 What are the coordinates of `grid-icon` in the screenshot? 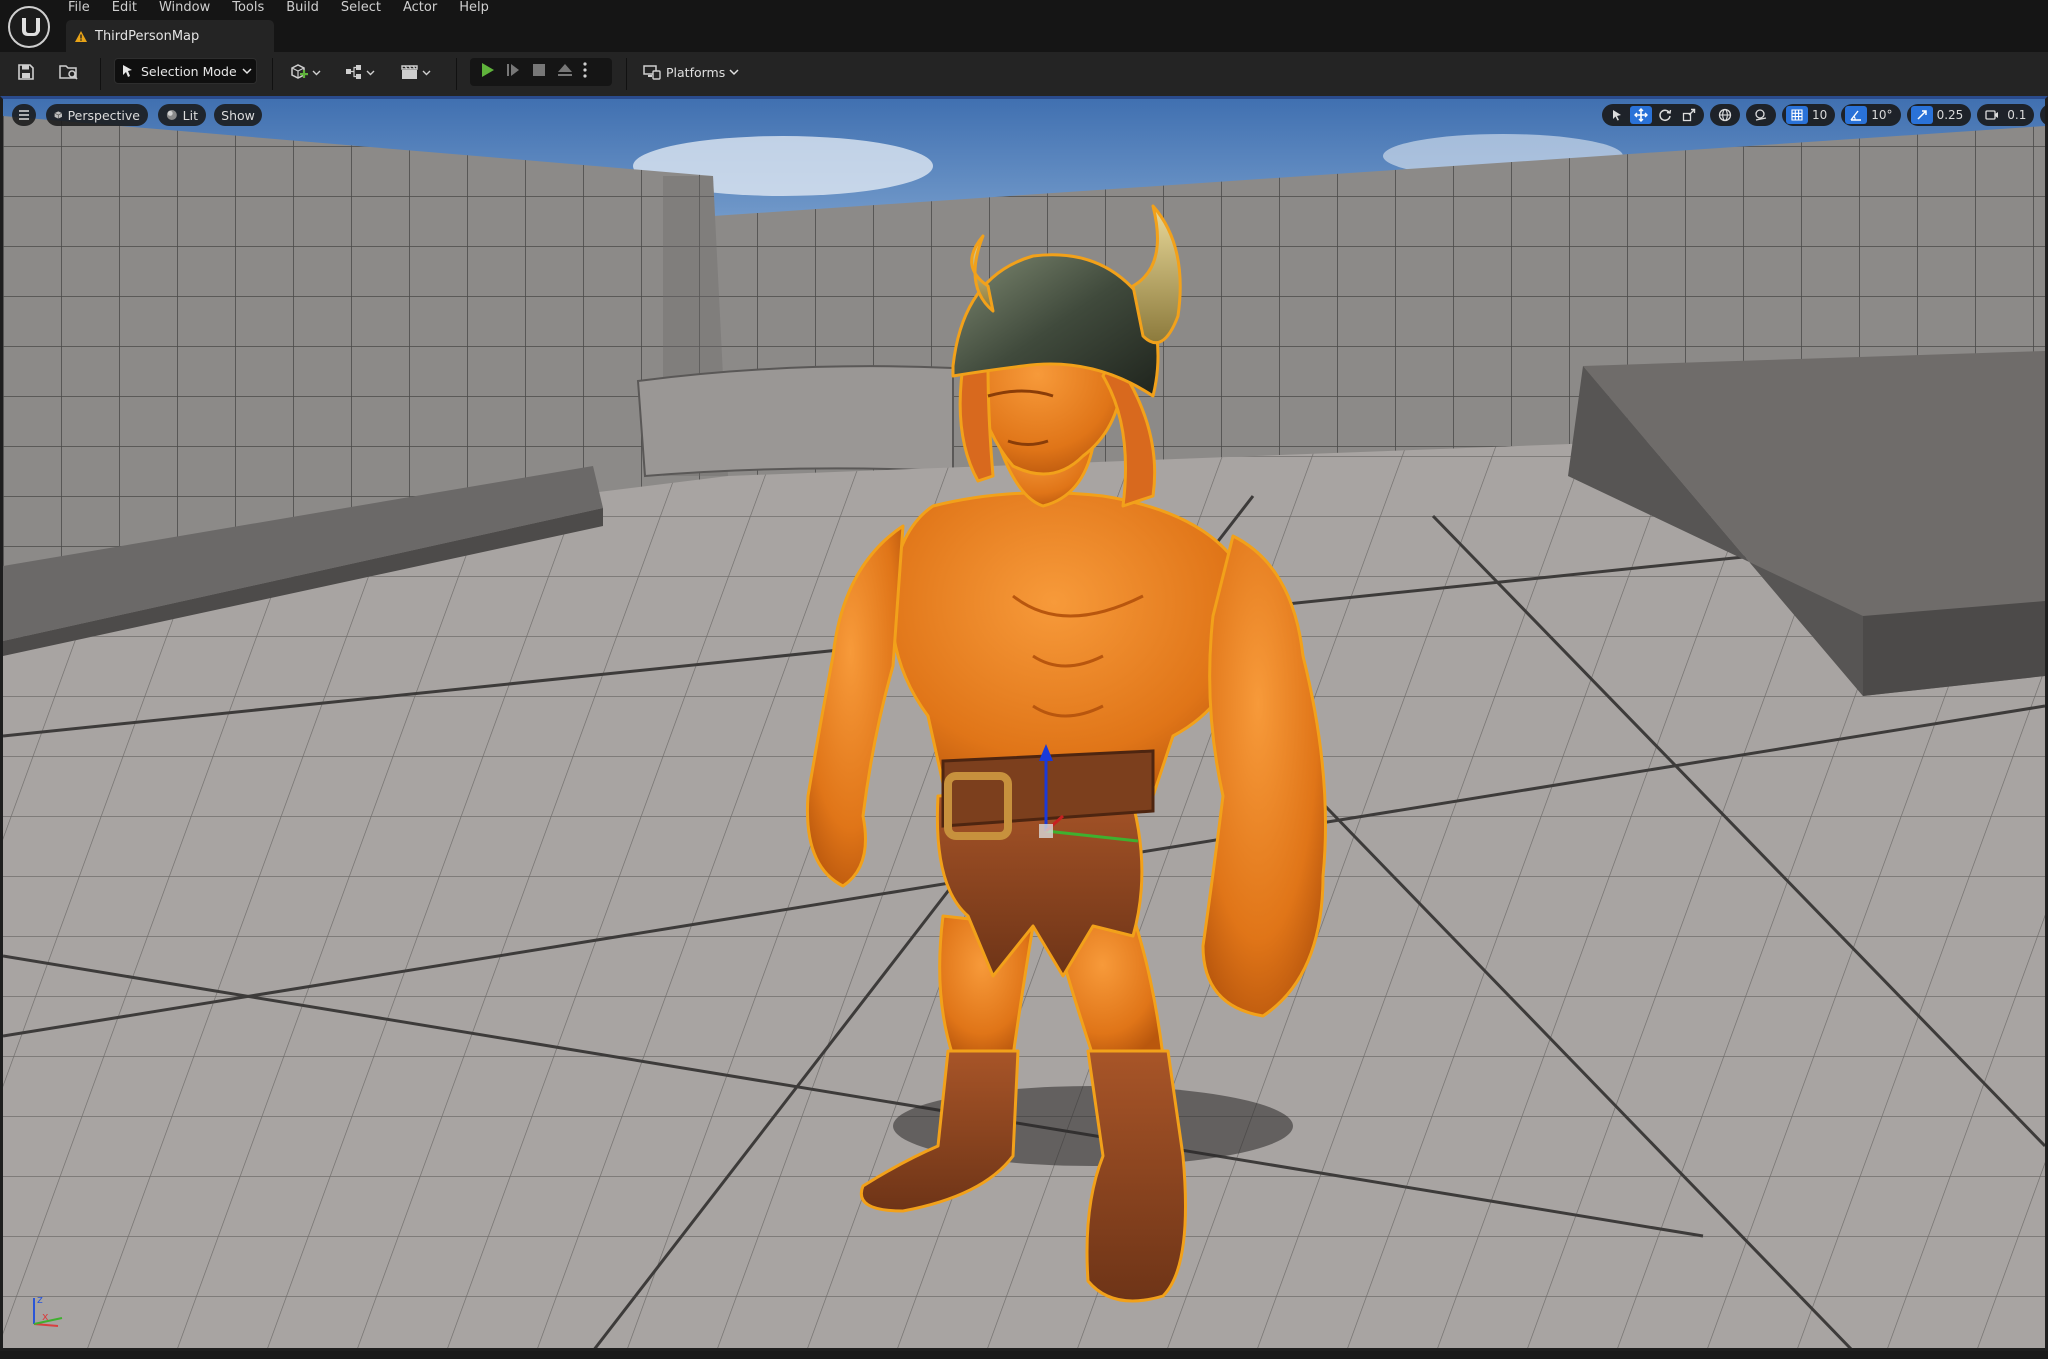 It's located at (1797, 115).